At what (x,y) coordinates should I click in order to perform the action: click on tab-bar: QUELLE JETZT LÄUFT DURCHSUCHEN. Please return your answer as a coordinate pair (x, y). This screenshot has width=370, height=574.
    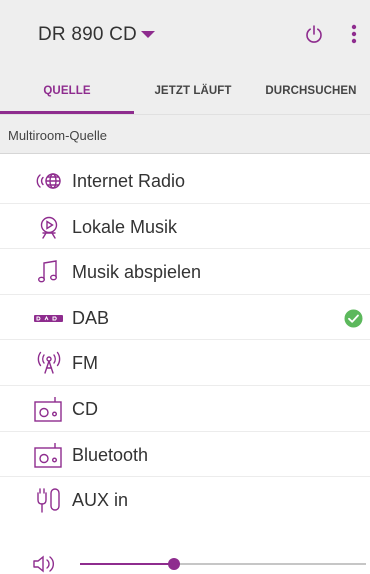
    Looking at the image, I should click on (185, 91).